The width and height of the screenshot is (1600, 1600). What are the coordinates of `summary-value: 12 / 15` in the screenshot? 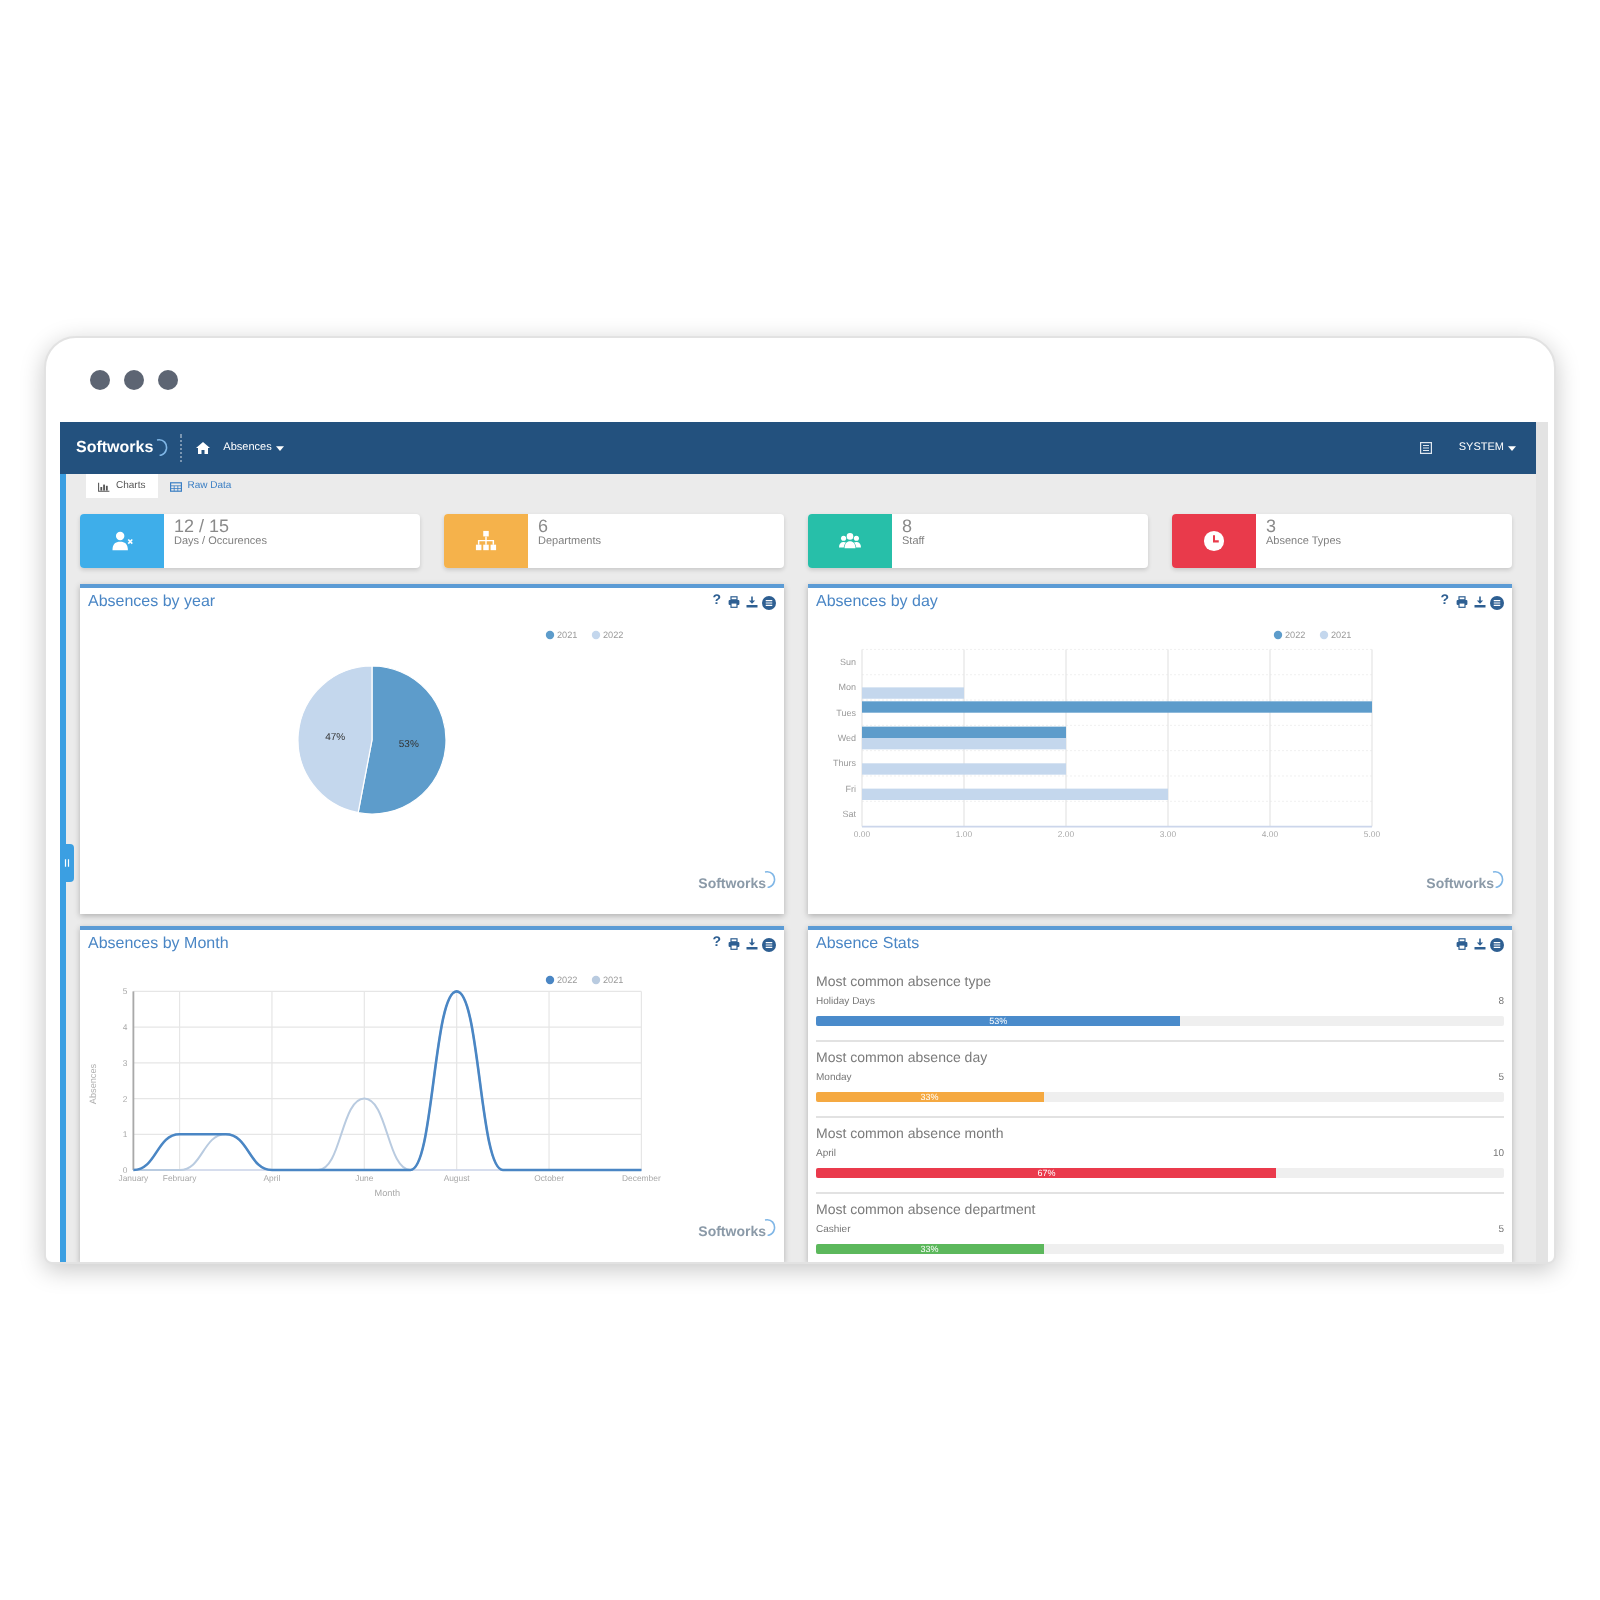 It's located at (203, 527).